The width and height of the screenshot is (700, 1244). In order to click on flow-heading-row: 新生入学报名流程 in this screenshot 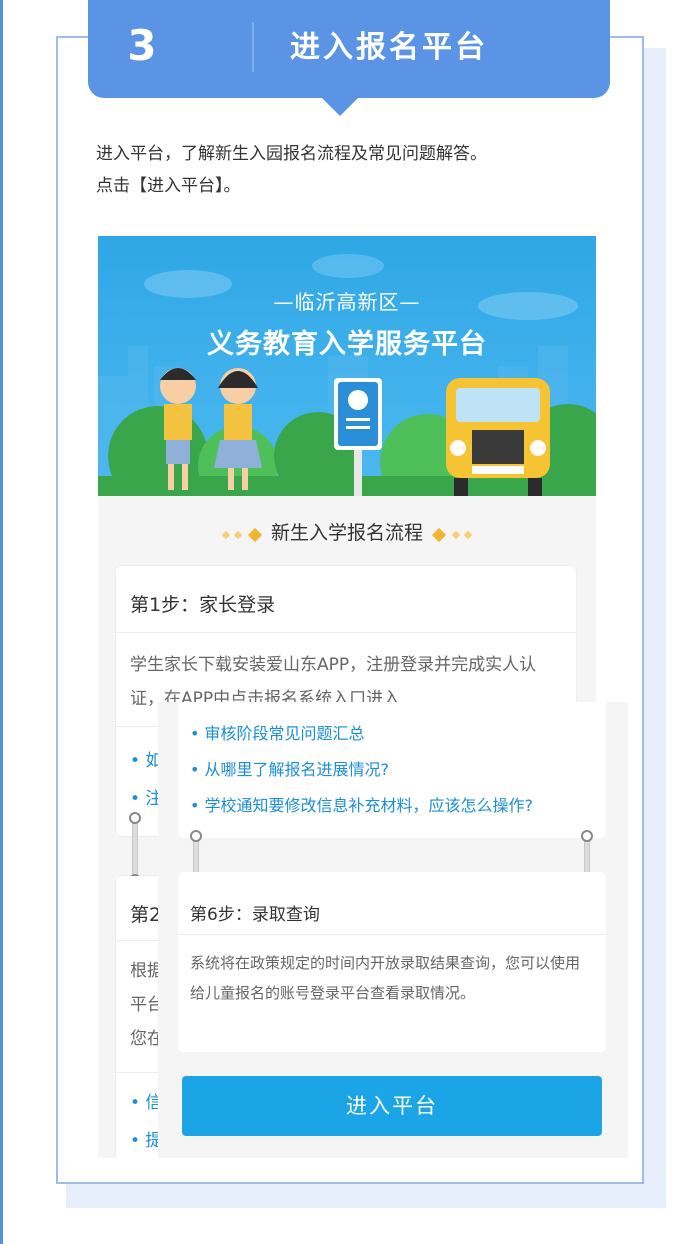, I will do `click(347, 531)`.